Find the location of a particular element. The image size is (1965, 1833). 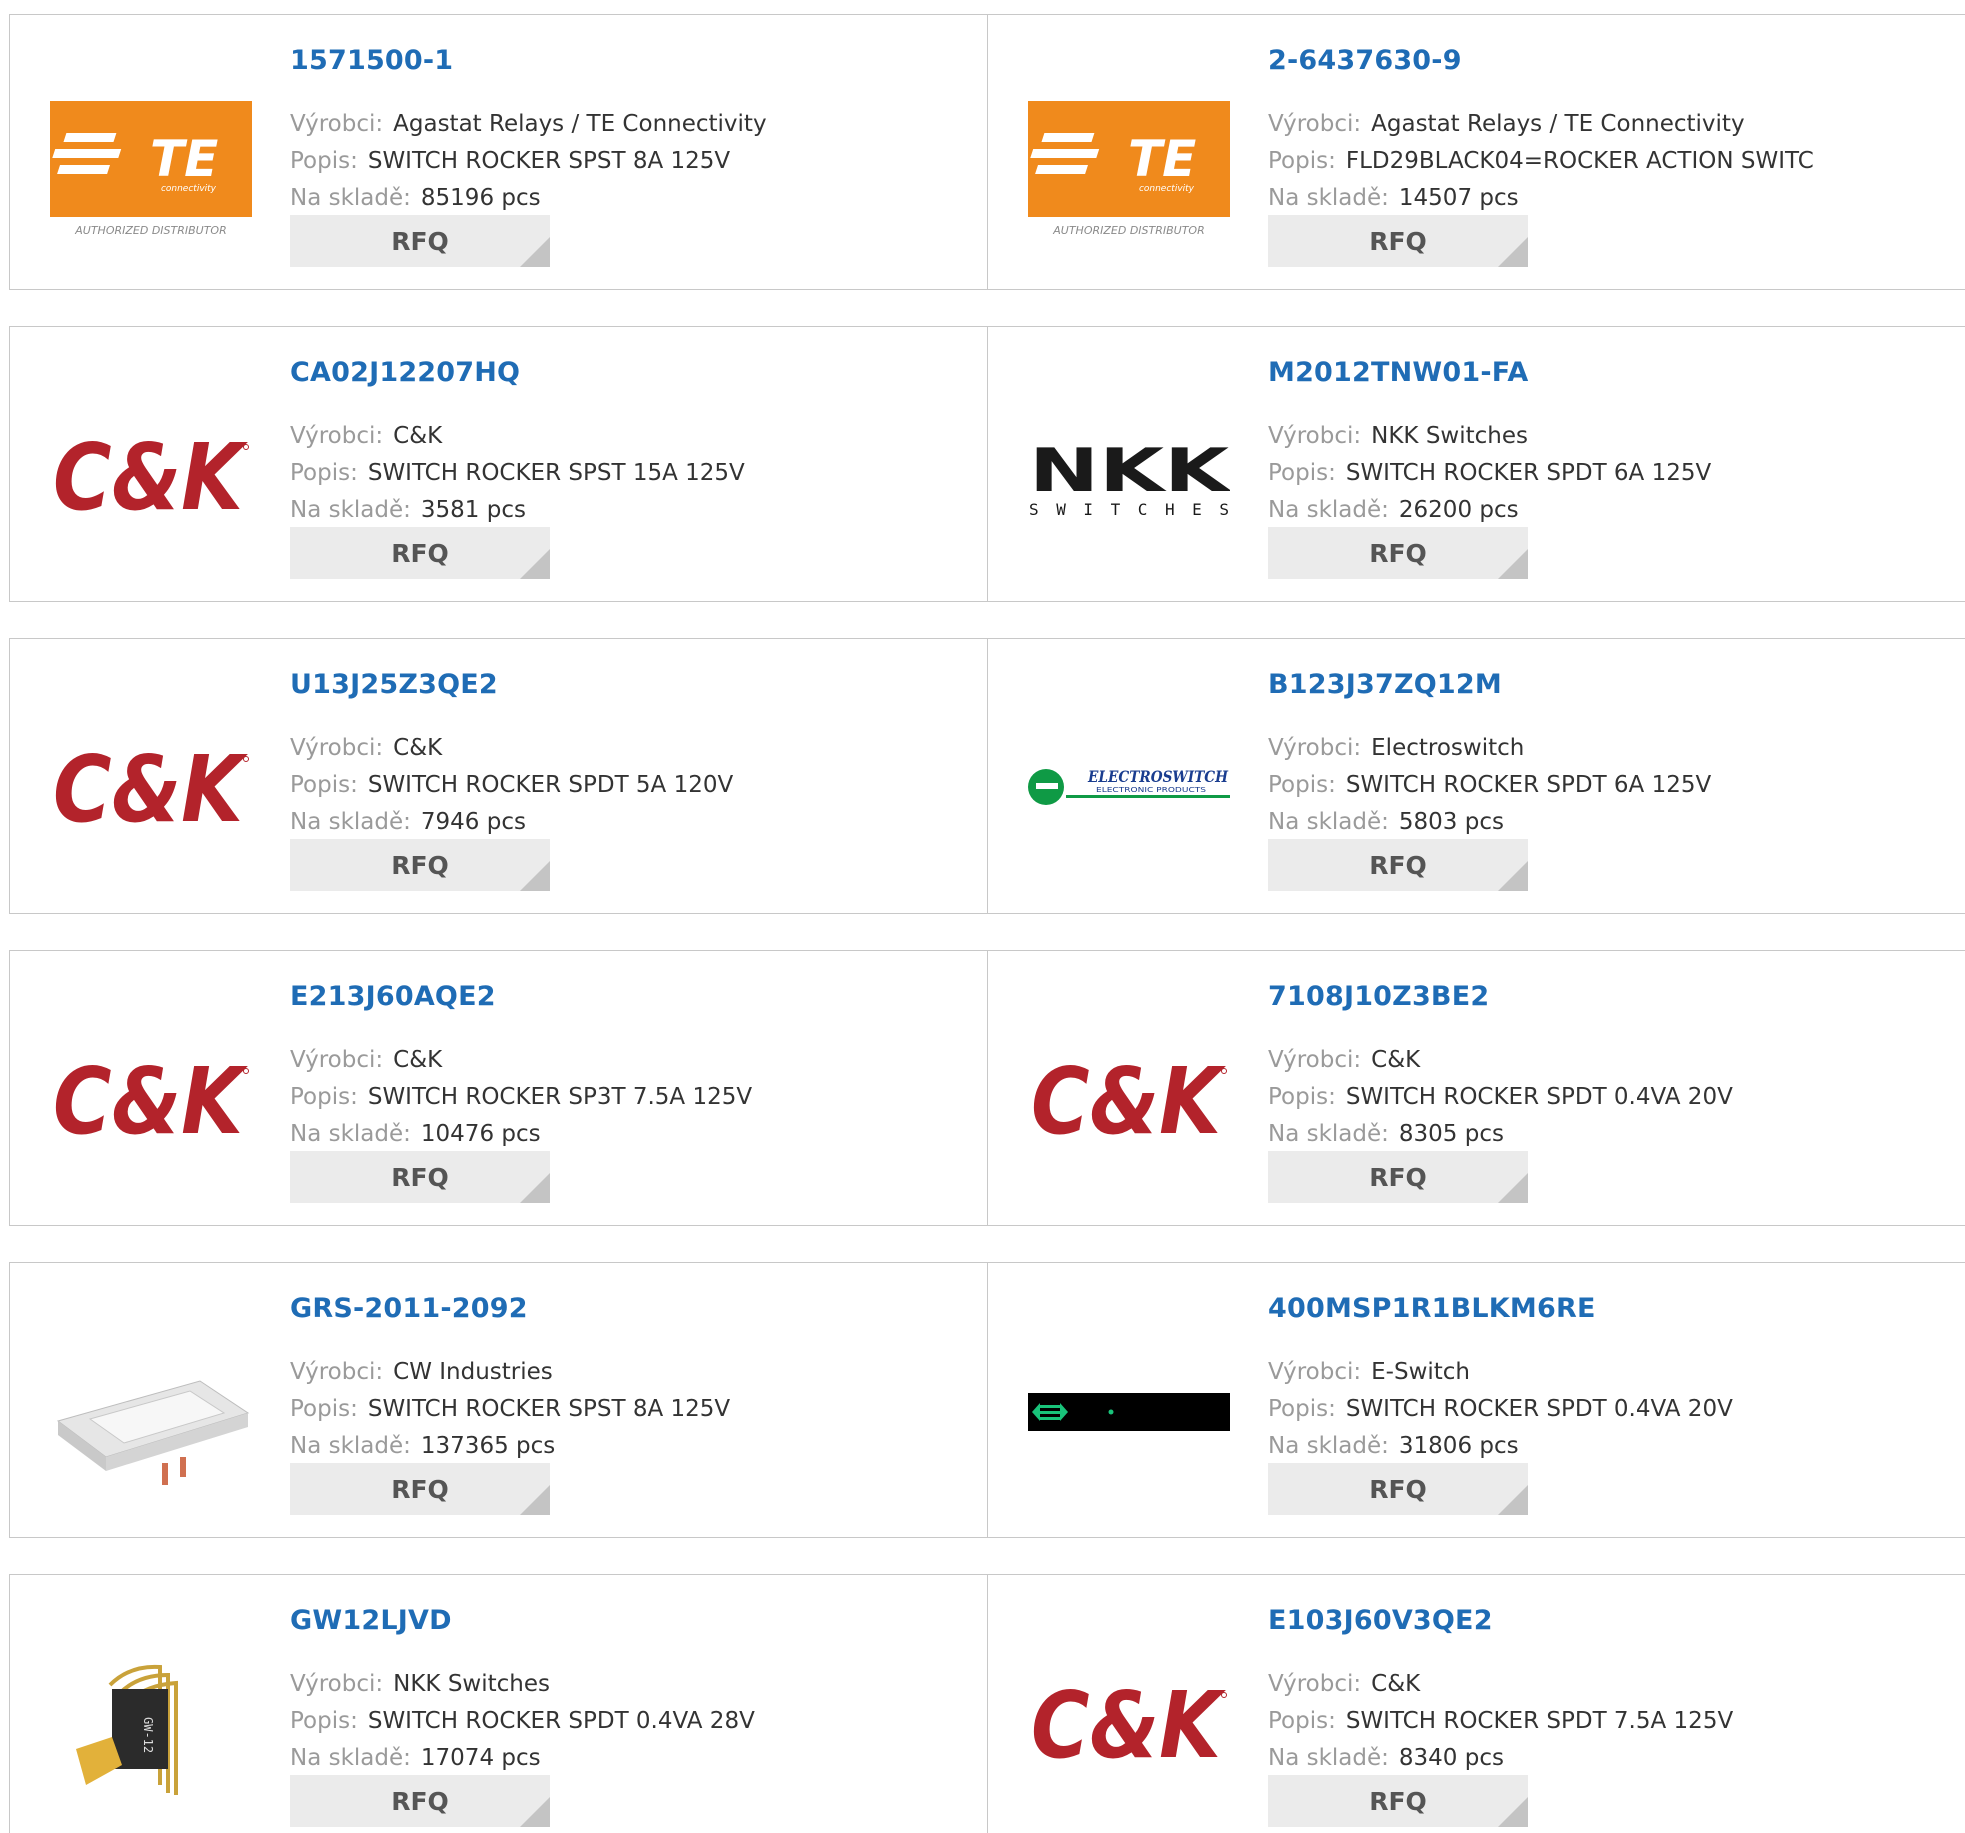

svg-text: GW-12 is located at coordinates (148, 1735).